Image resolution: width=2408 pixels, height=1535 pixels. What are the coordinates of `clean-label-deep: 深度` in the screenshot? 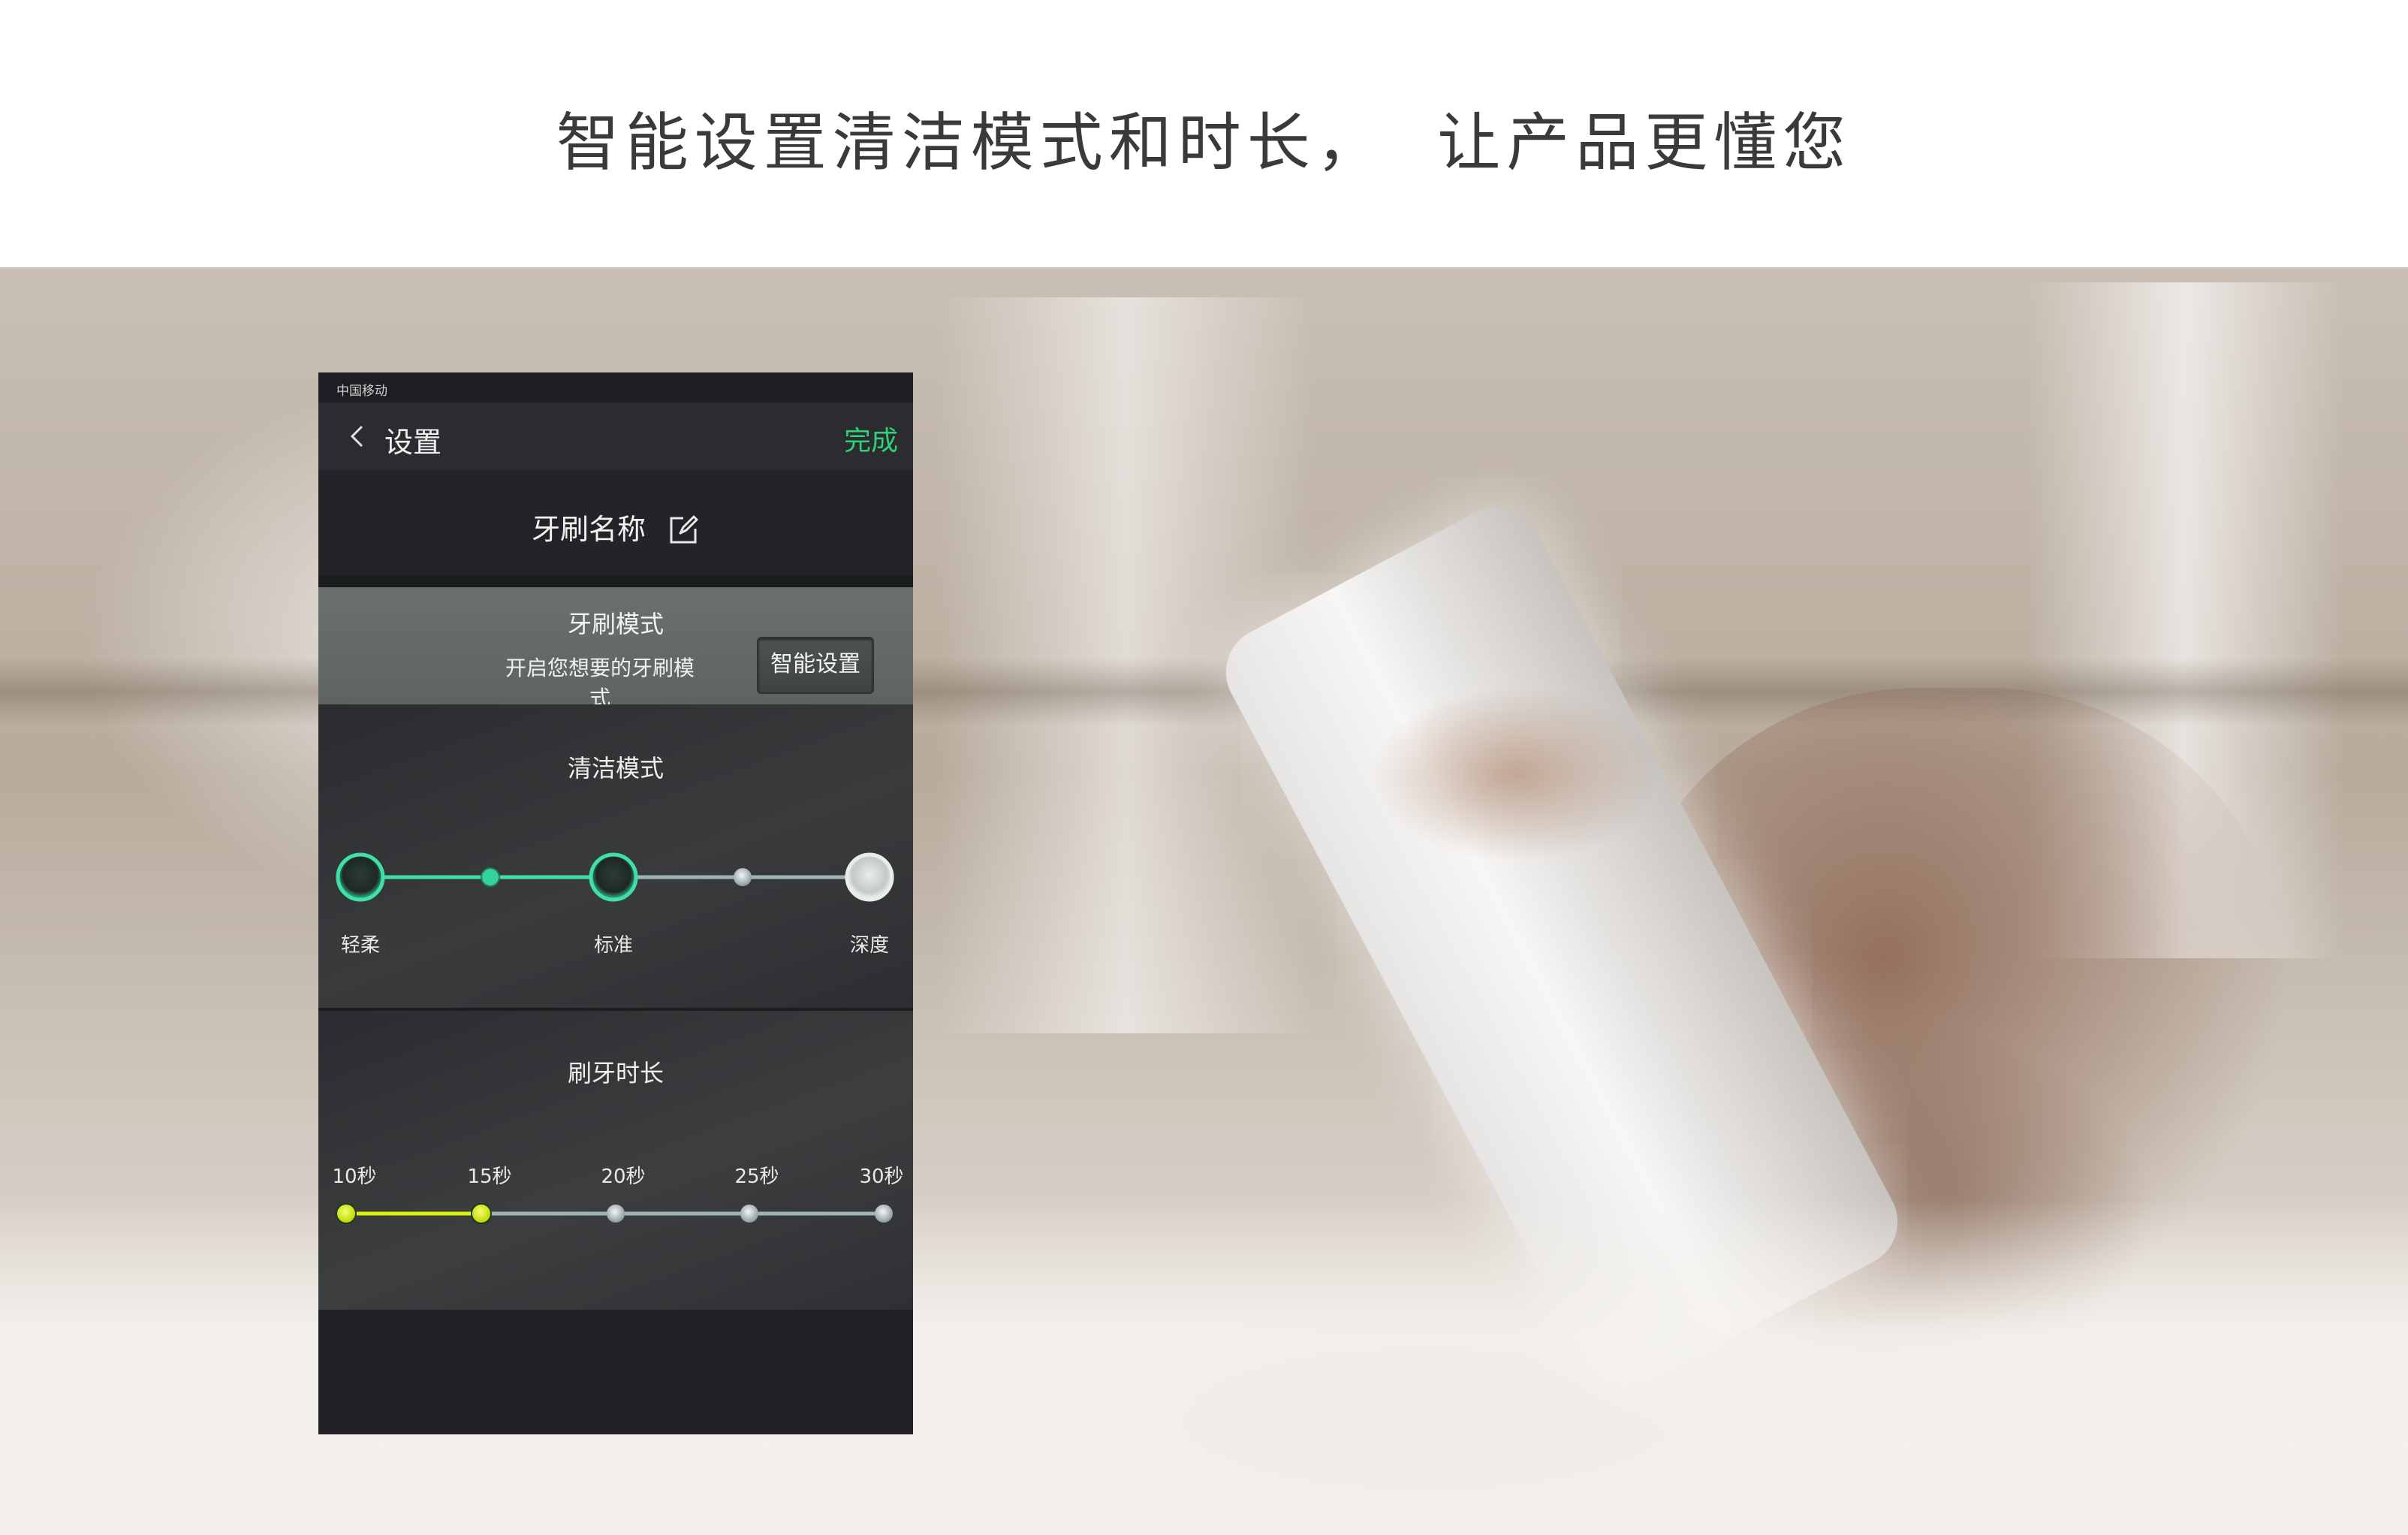 It's located at (869, 946).